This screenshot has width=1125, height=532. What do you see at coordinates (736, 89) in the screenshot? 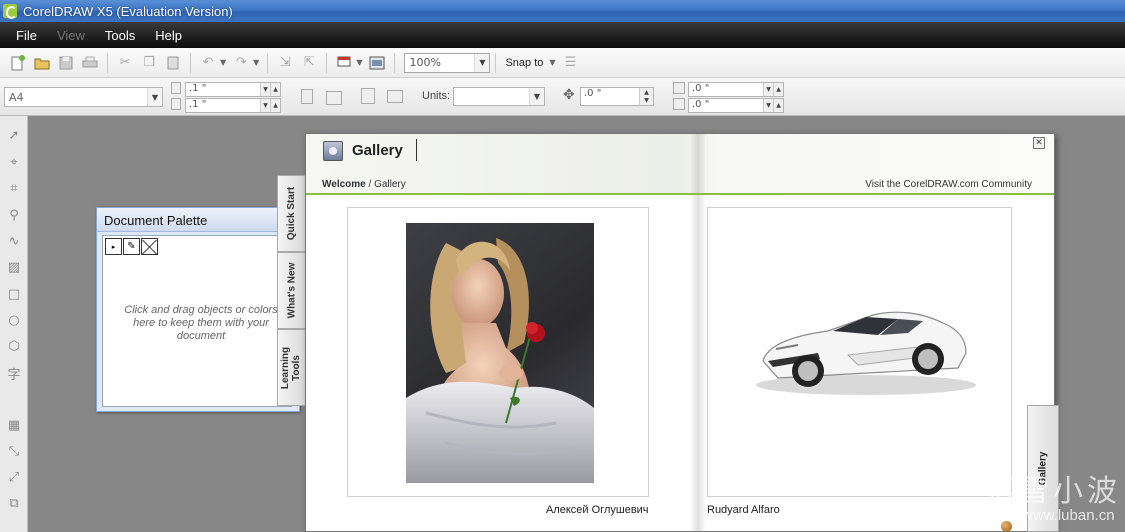
I see `duplicate-distance-x-field: .0 " ▼ ▲` at bounding box center [736, 89].